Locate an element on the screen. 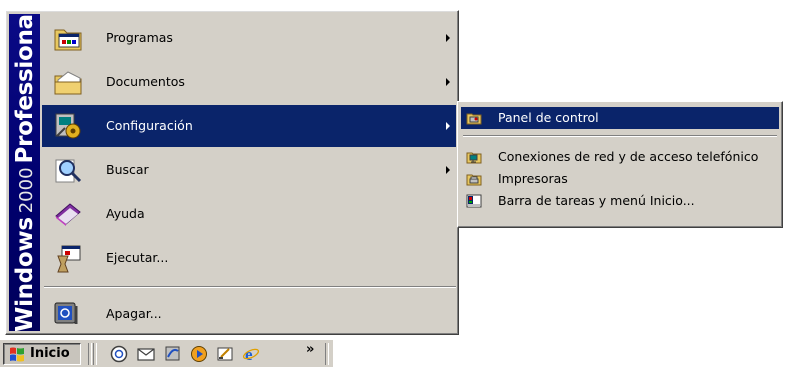 Image resolution: width=788 pixels, height=367 pixels. documents-folder-icon is located at coordinates (68, 82).